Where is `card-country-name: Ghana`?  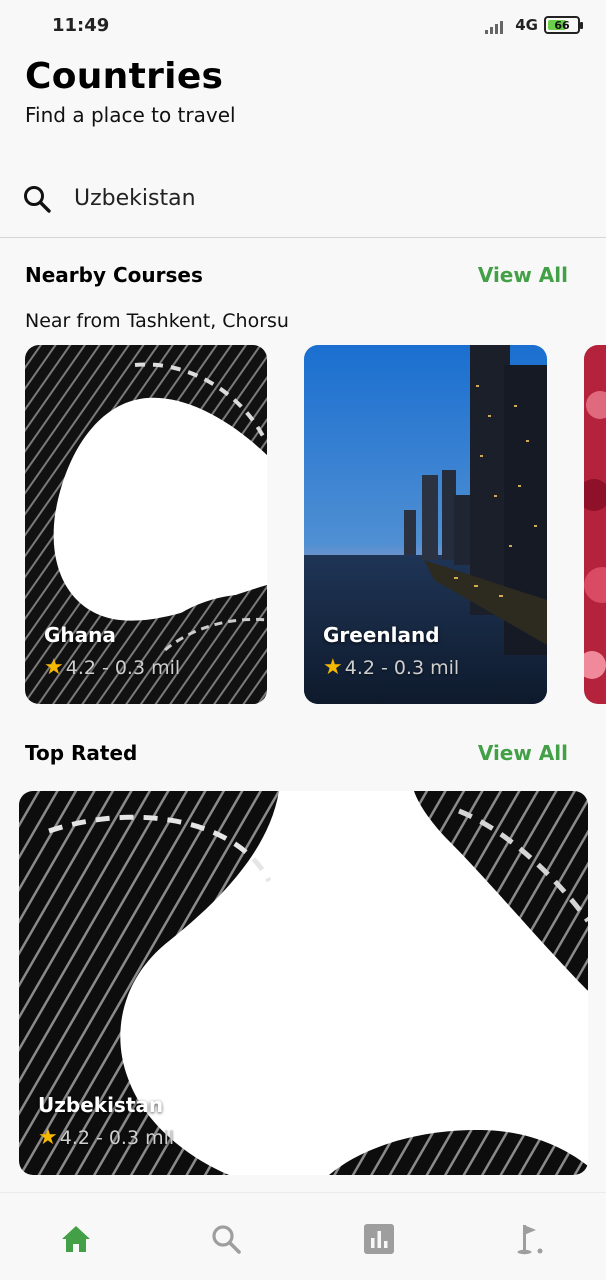 card-country-name: Ghana is located at coordinates (80, 635).